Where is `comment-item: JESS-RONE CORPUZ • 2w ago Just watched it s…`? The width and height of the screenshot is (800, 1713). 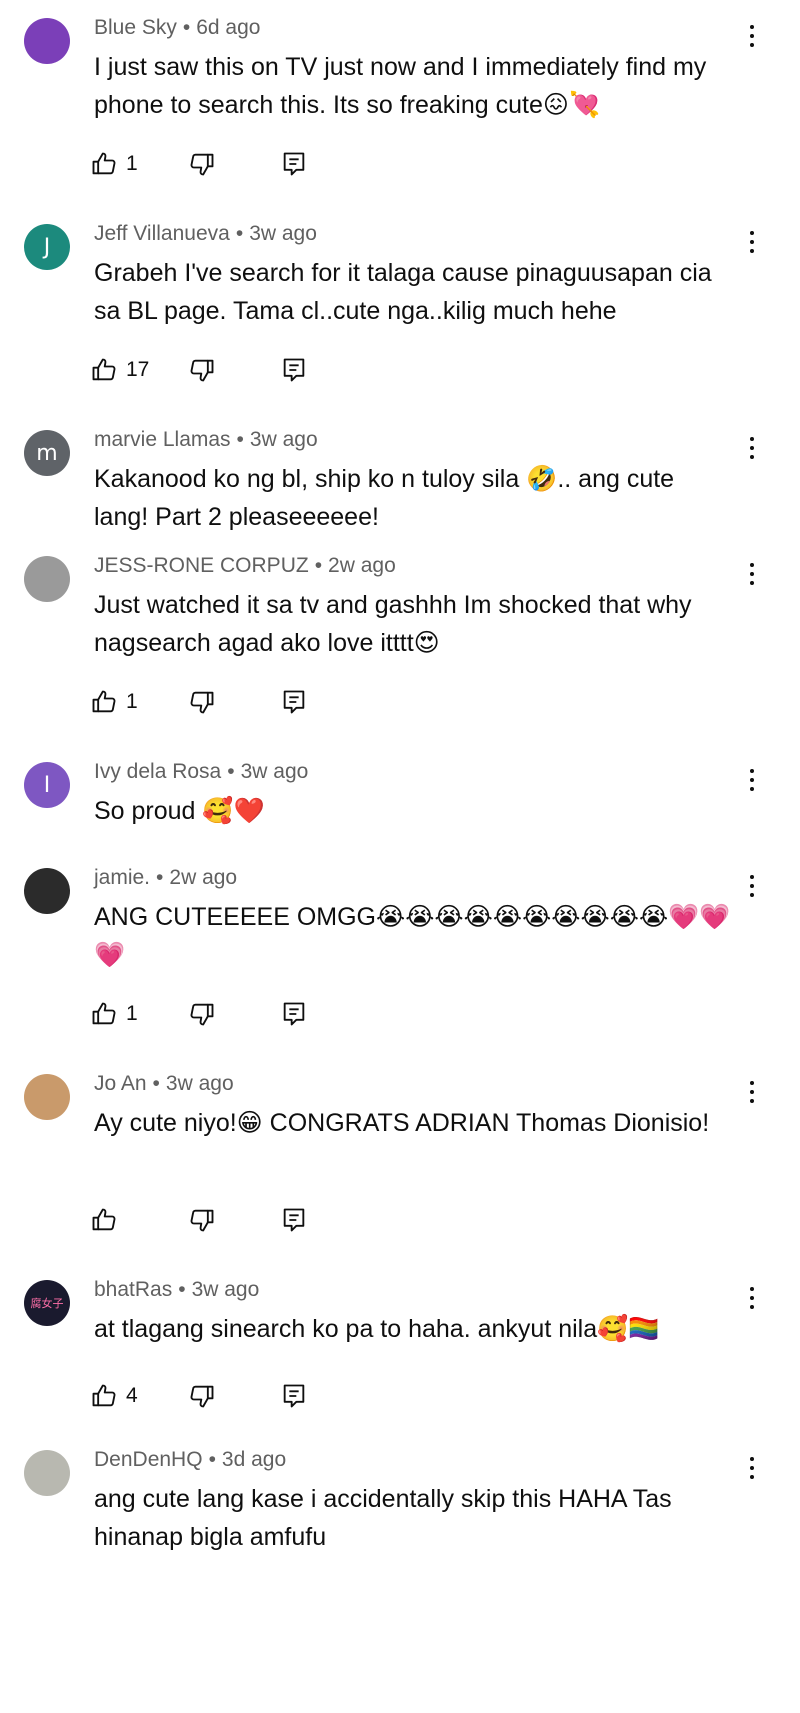 comment-item: JESS-RONE CORPUZ • 2w ago Just watched it s… is located at coordinates (400, 643).